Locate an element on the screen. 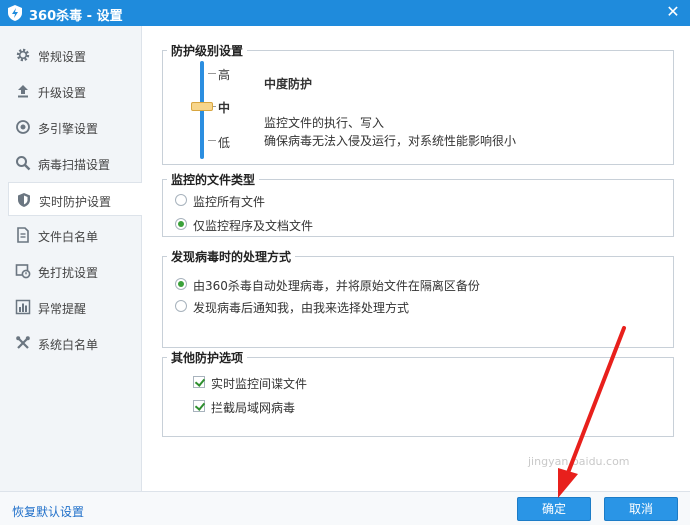  level-name: 中度防护 is located at coordinates (288, 84).